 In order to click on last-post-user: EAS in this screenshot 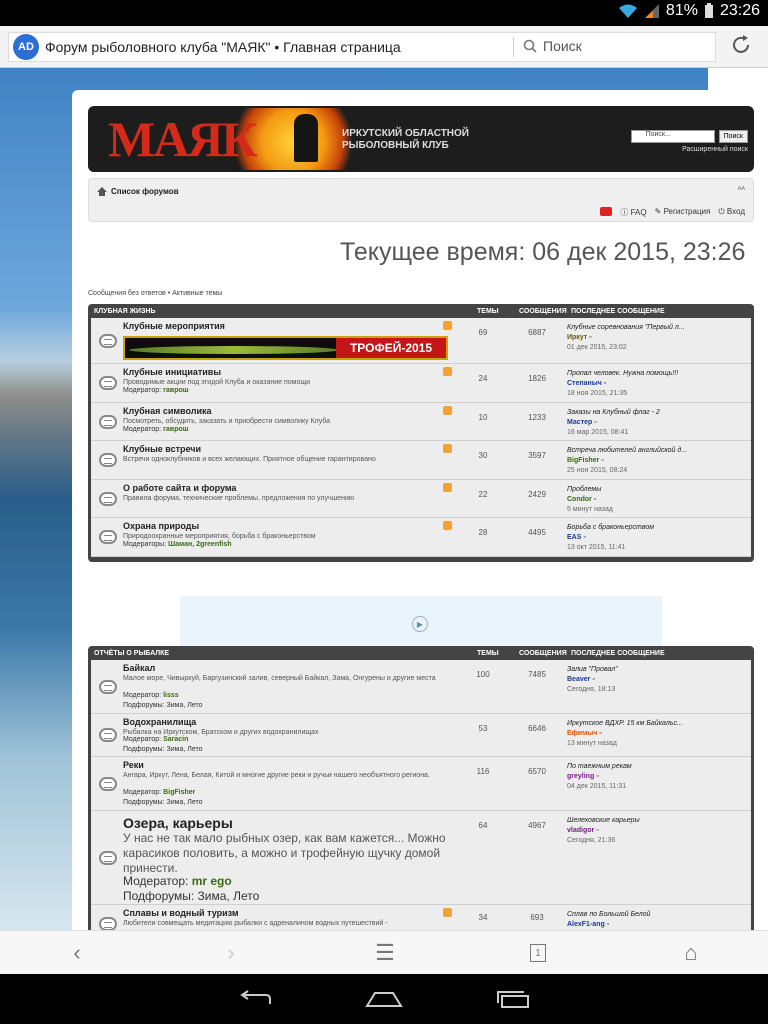, I will do `click(574, 537)`.